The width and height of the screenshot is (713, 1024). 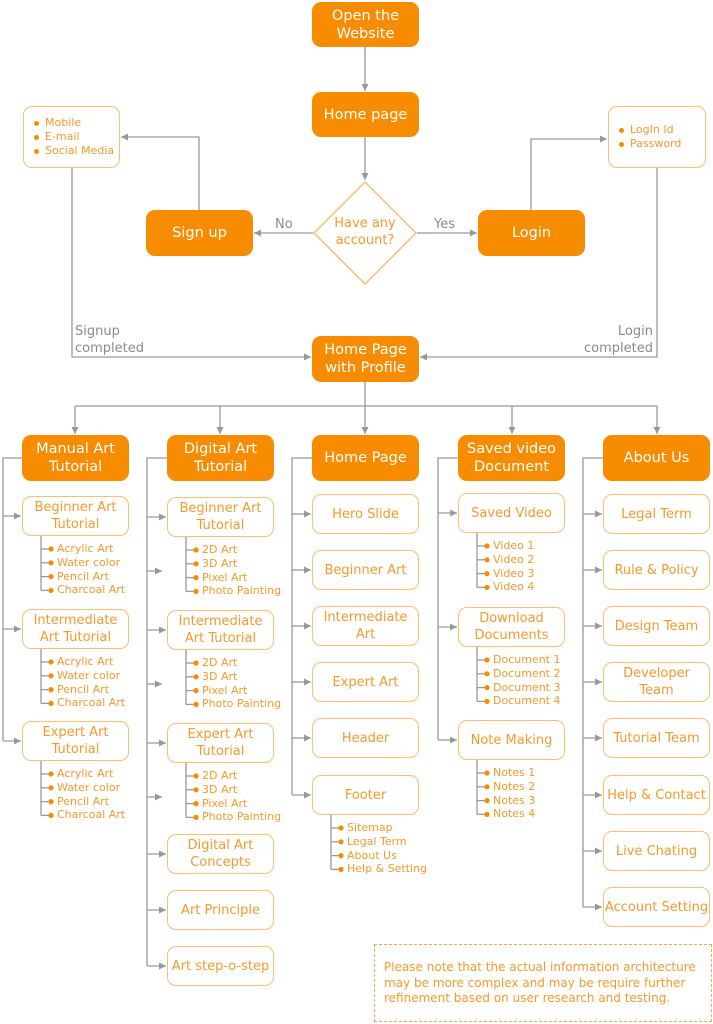 I want to click on home-profile-node: Home Page with Profile, so click(x=365, y=359).